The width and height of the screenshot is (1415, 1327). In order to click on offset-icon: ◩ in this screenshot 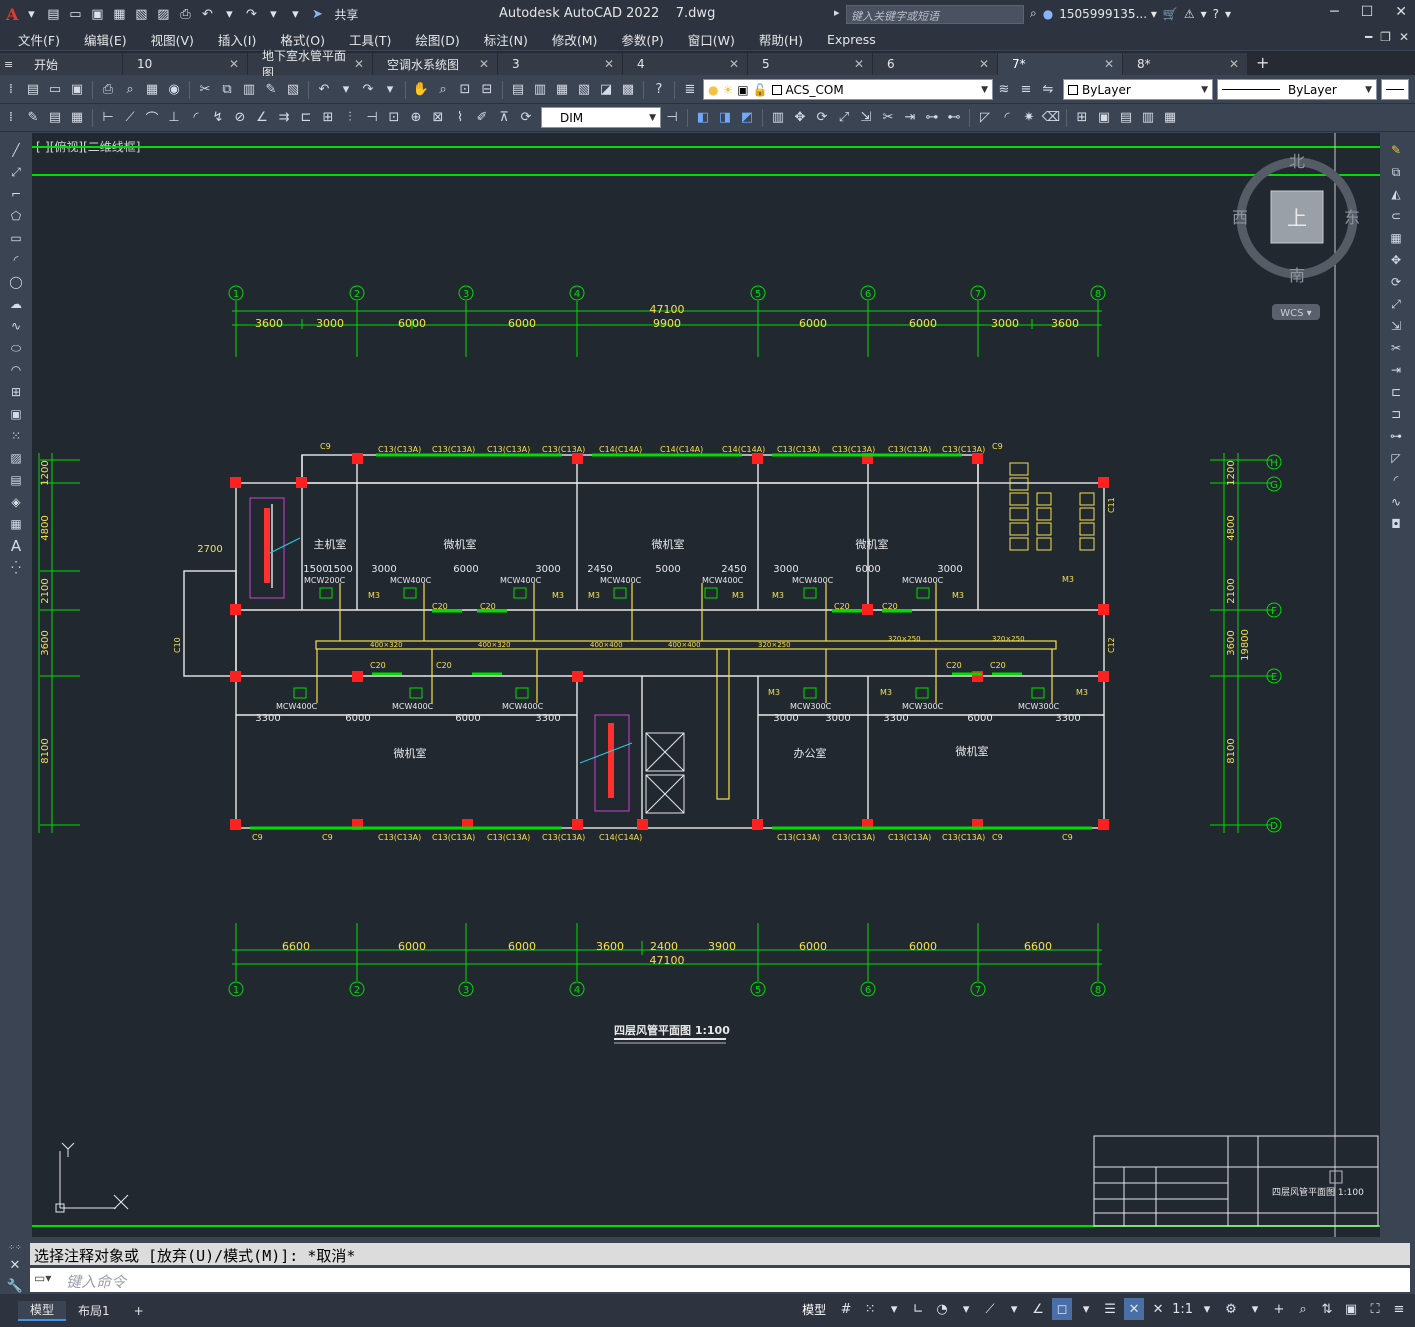, I will do `click(747, 118)`.